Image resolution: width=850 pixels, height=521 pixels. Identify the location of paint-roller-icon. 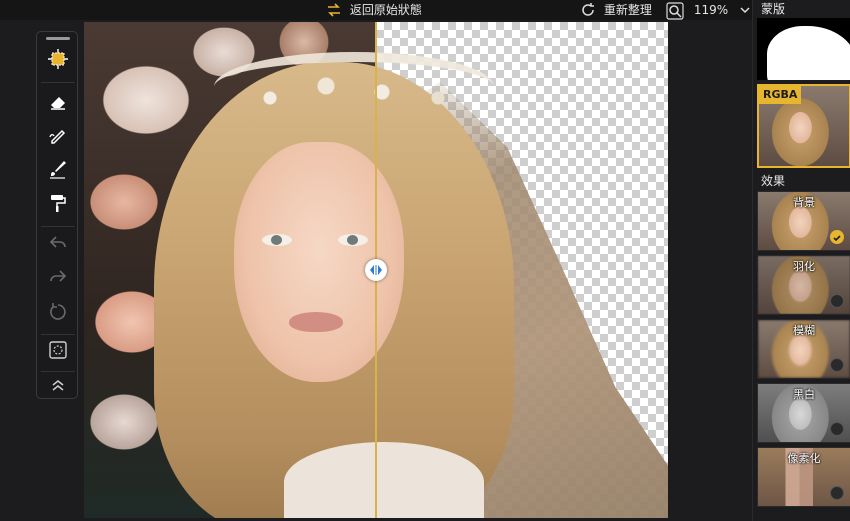
(58, 205).